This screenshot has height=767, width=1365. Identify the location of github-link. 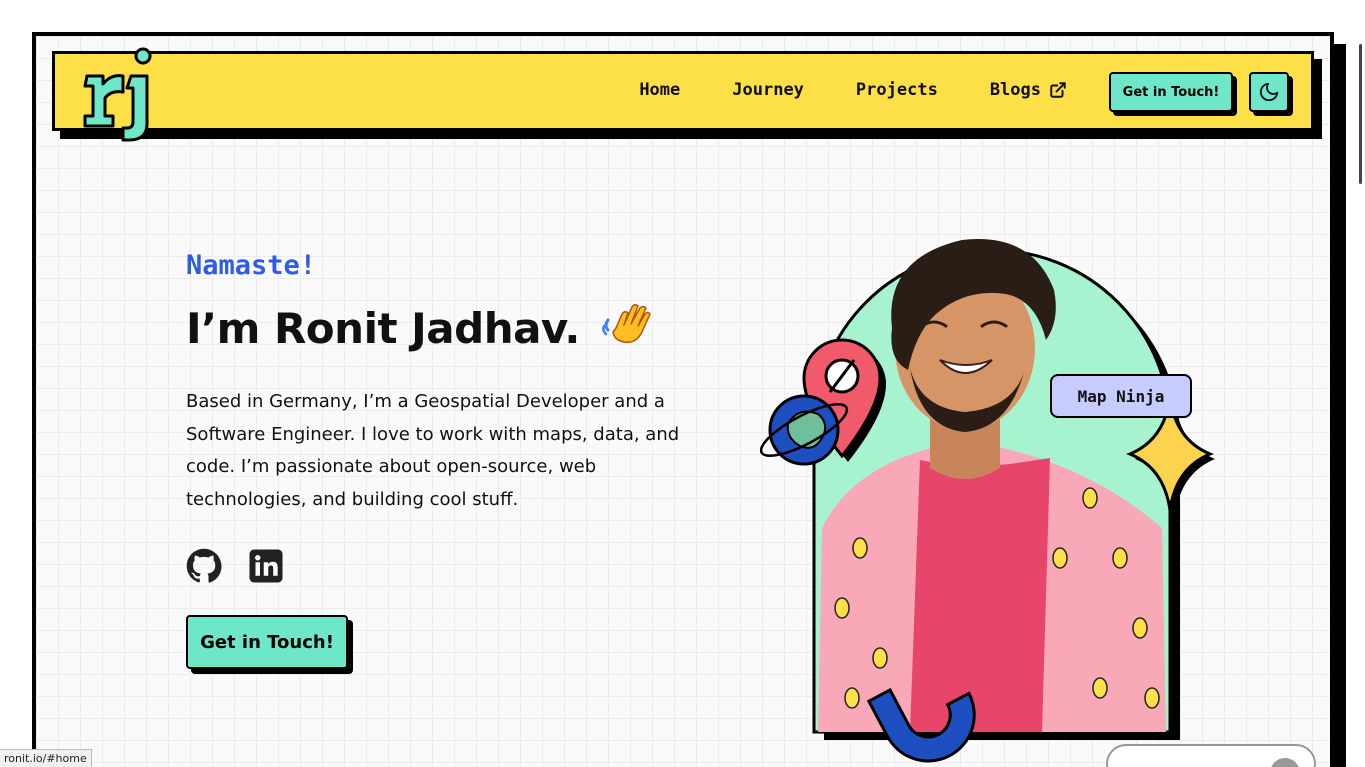
(204, 568).